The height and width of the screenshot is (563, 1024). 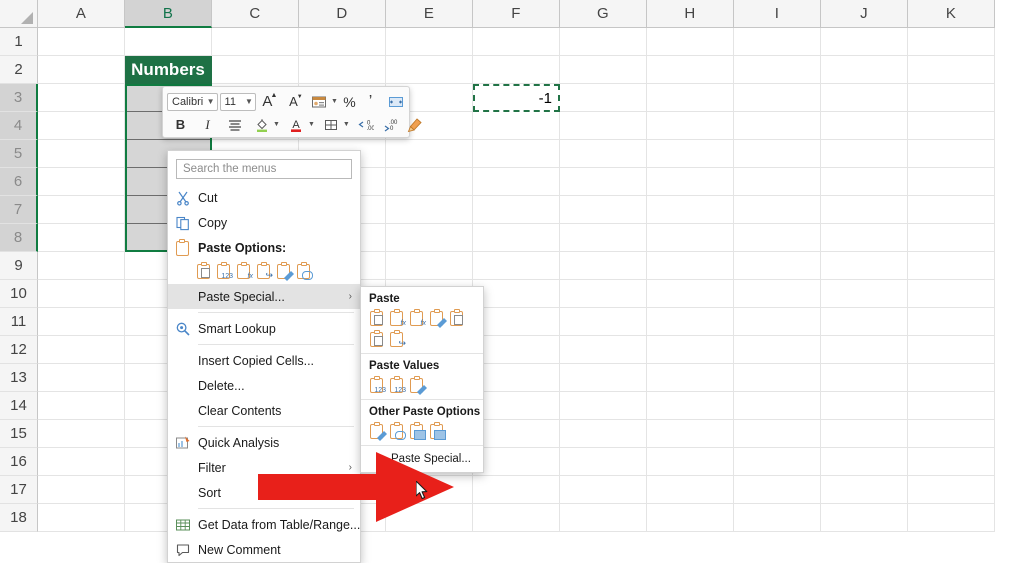 What do you see at coordinates (261, 125) in the screenshot?
I see `fill-color-button` at bounding box center [261, 125].